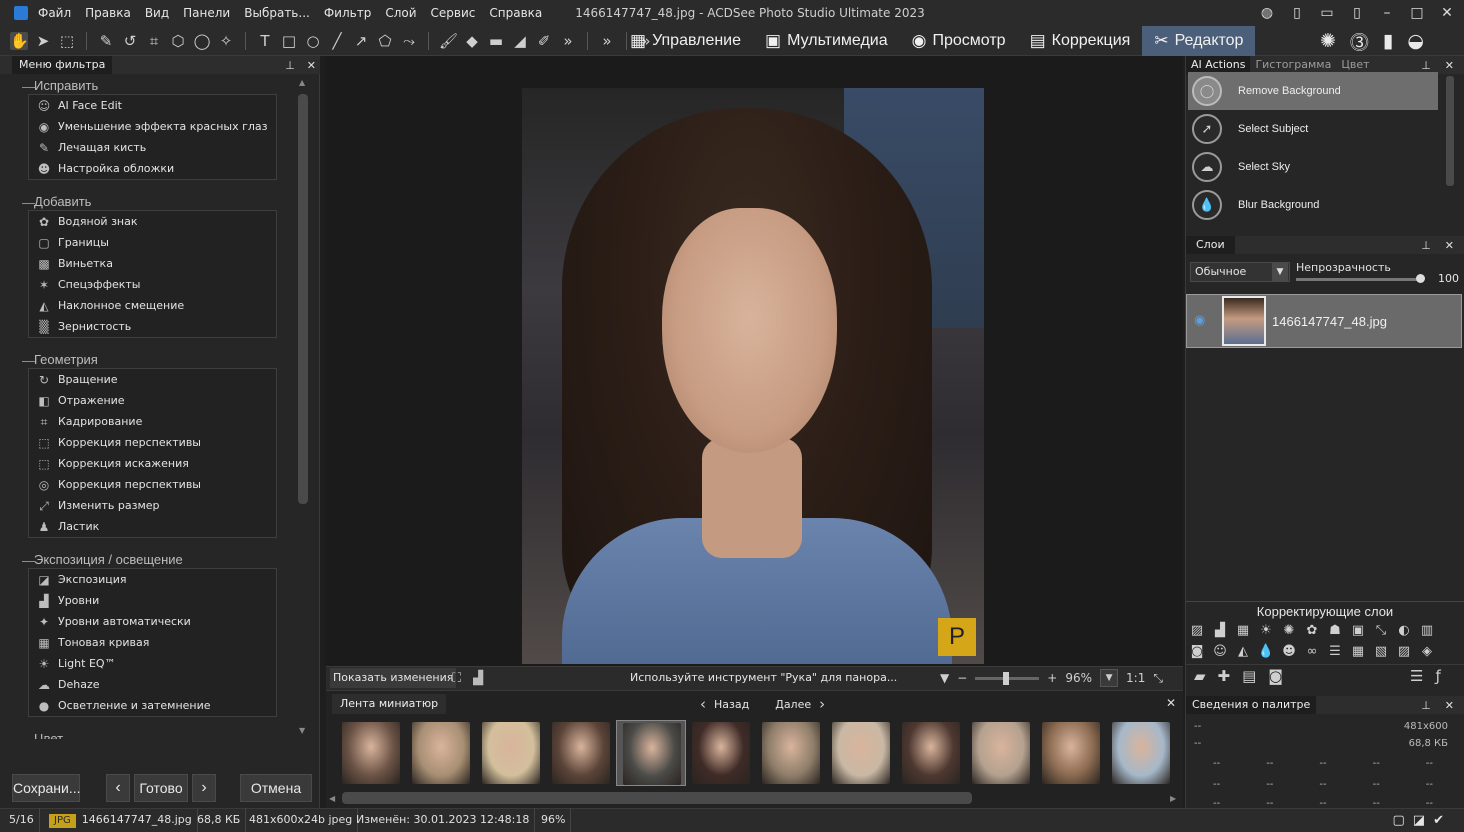 This screenshot has width=1464, height=832. Describe the element at coordinates (62, 65) in the screenshot. I see `tab-filter-menu: Меню фильтра` at that location.